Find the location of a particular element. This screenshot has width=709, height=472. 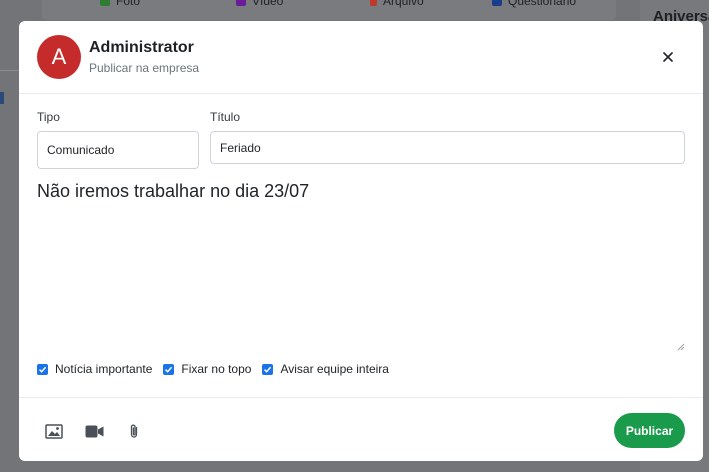

attach-photo-button is located at coordinates (54, 431).